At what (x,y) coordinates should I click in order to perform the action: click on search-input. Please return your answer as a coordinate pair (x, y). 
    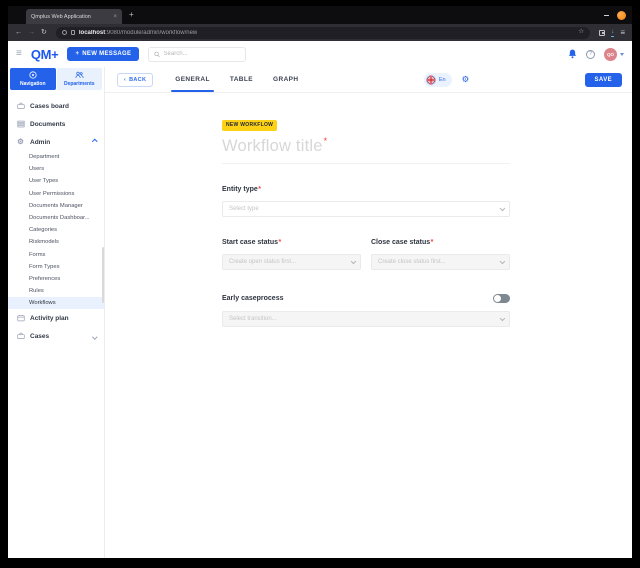
    Looking at the image, I should click on (202, 54).